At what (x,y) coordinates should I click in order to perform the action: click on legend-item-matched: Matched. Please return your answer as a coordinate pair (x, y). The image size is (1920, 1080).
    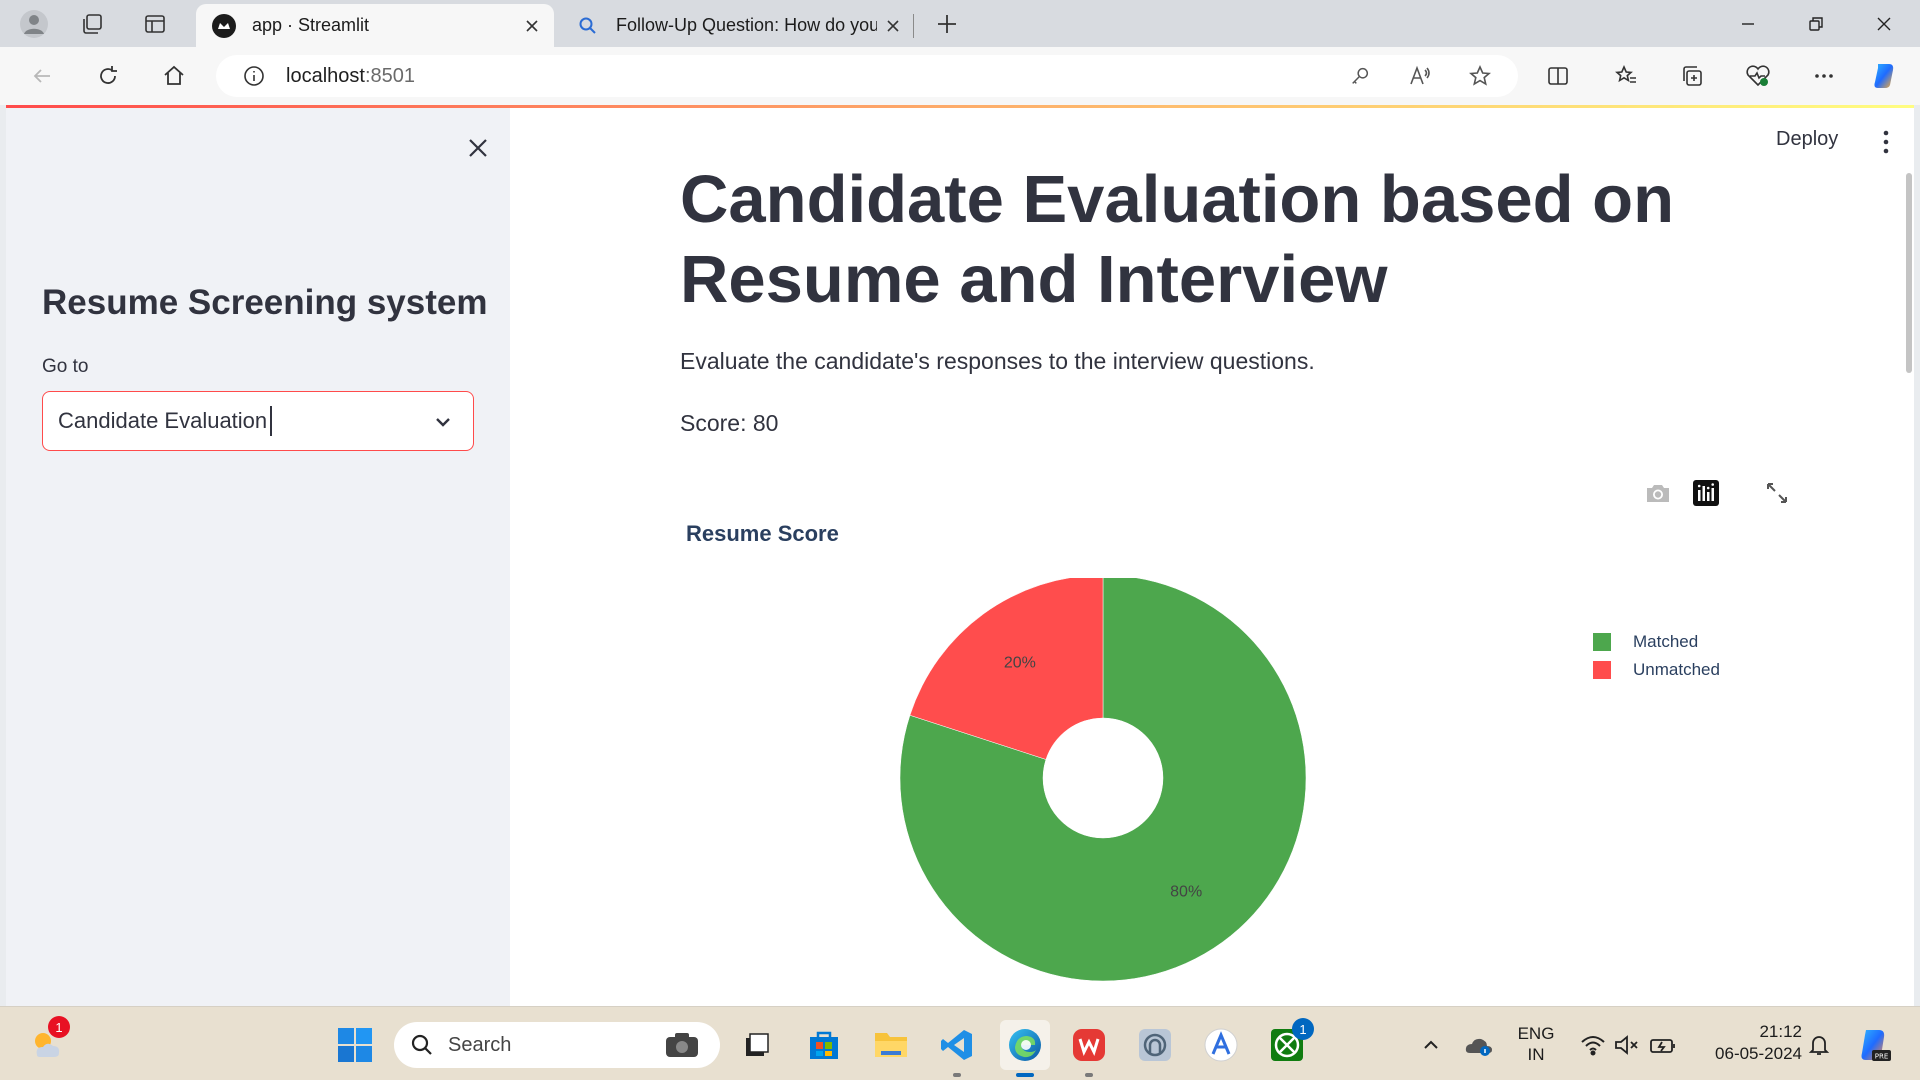
    Looking at the image, I should click on (1656, 642).